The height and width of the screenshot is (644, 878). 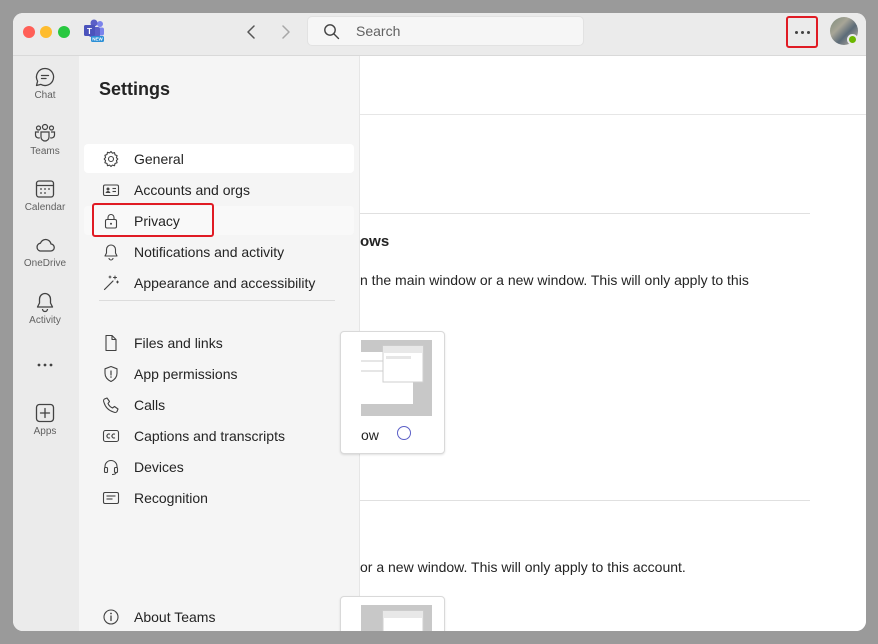 I want to click on search-icon, so click(x=332, y=32).